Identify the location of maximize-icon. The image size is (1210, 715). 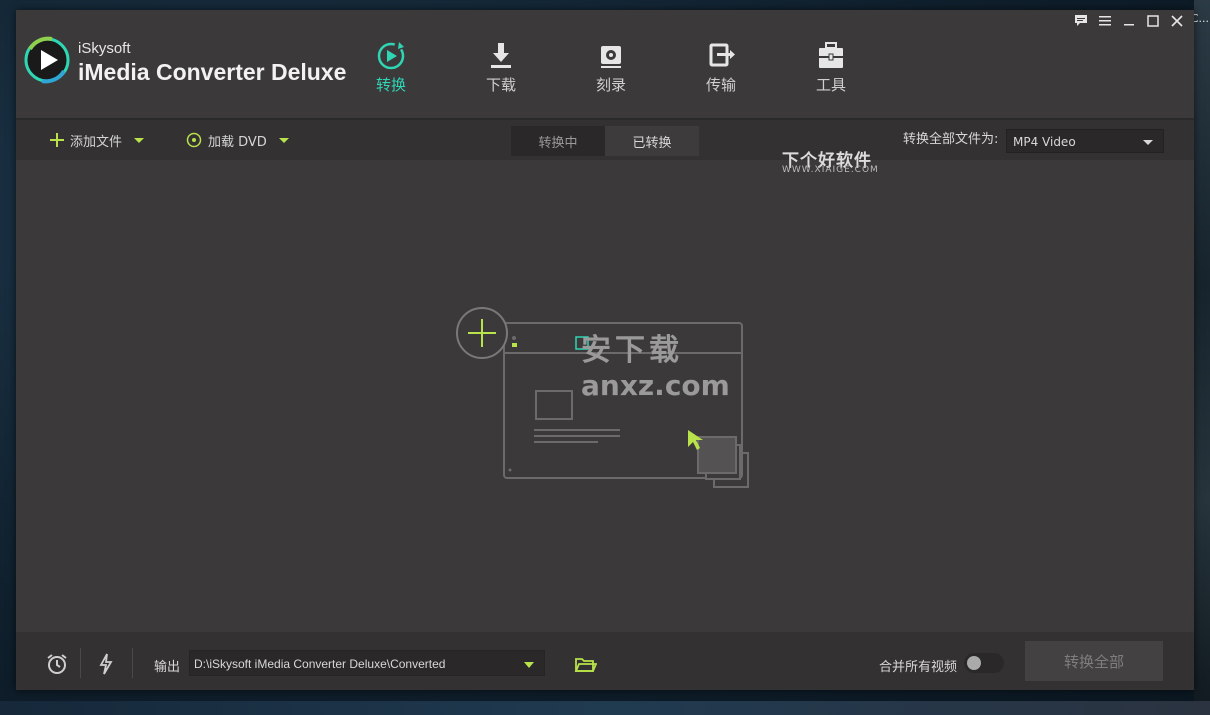
(1153, 21).